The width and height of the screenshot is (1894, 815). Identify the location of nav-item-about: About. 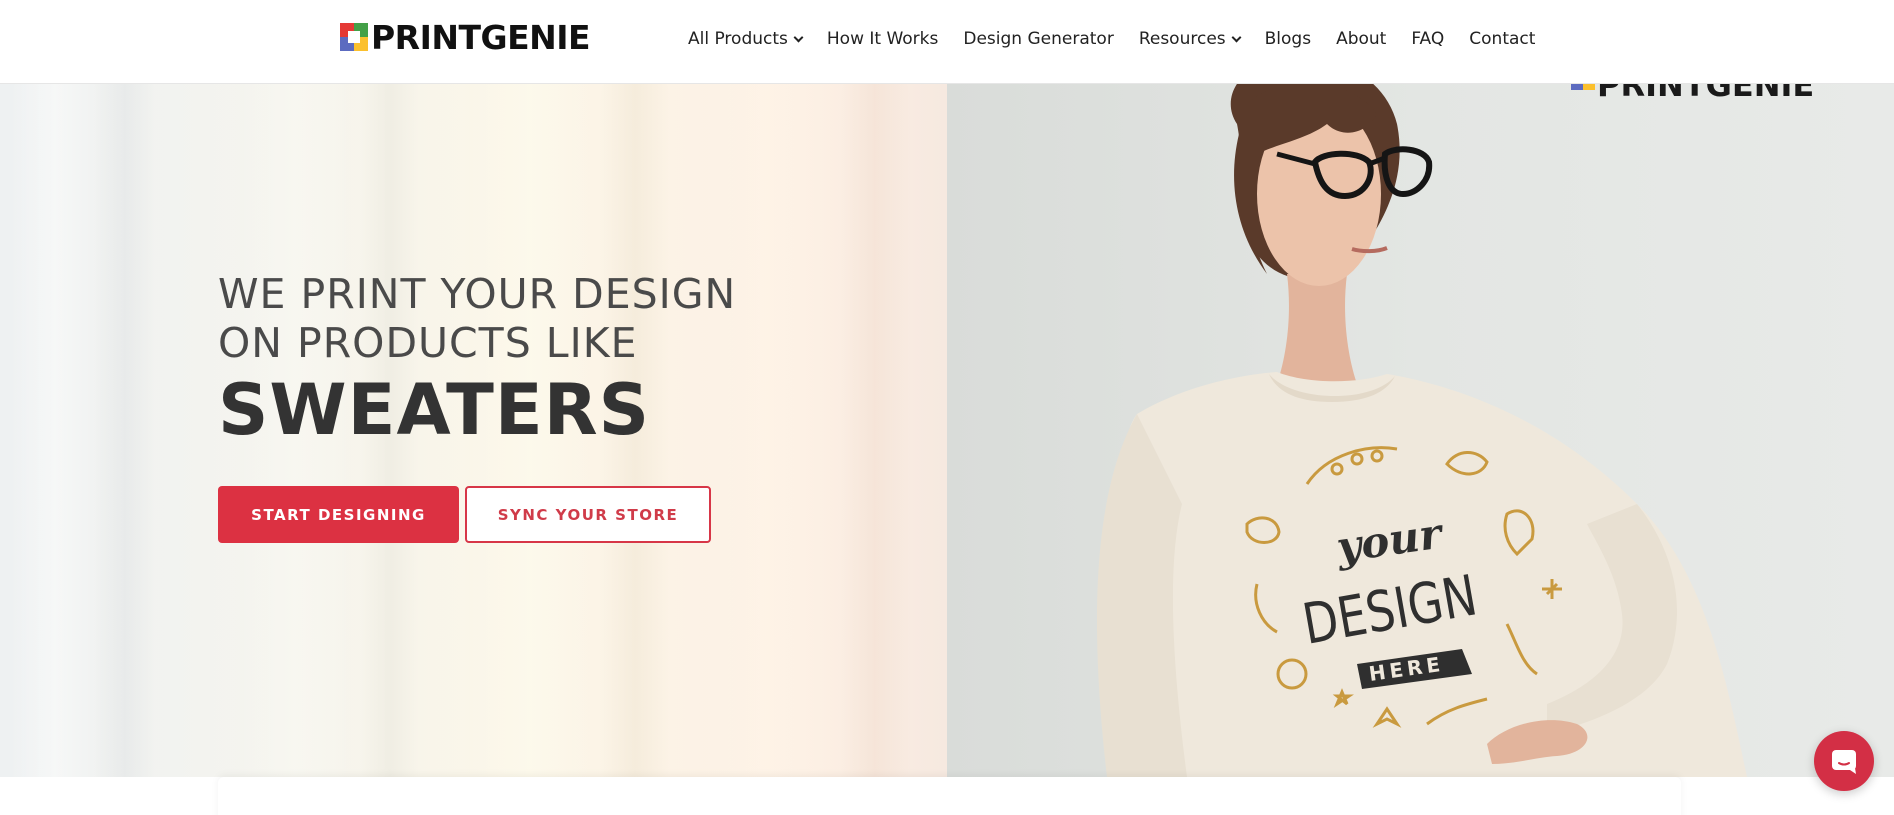
(1361, 39).